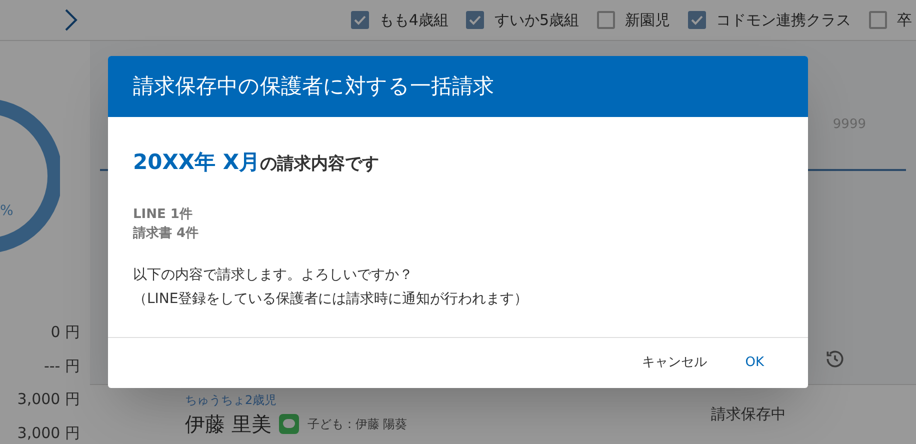 This screenshot has width=916, height=444. Describe the element at coordinates (62, 366) in the screenshot. I see `amount-text: --- 円` at that location.